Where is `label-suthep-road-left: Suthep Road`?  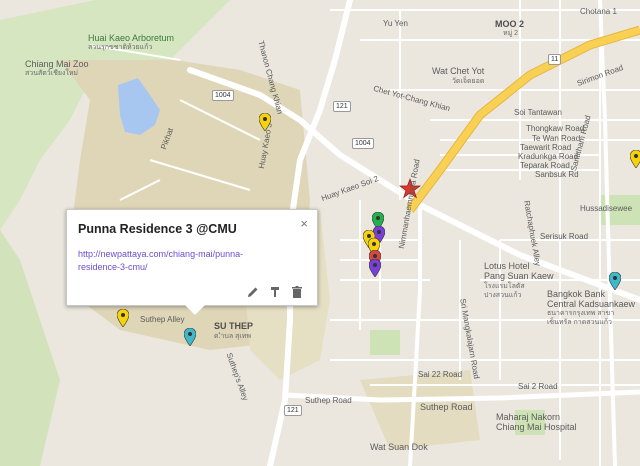
label-suthep-road-left: Suthep Road is located at coordinates (328, 400).